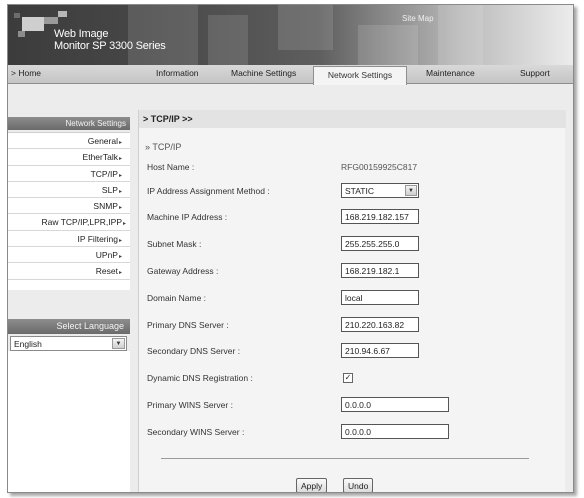 The image size is (584, 498). I want to click on tab-machine-settings: Machine Settings, so click(263, 73).